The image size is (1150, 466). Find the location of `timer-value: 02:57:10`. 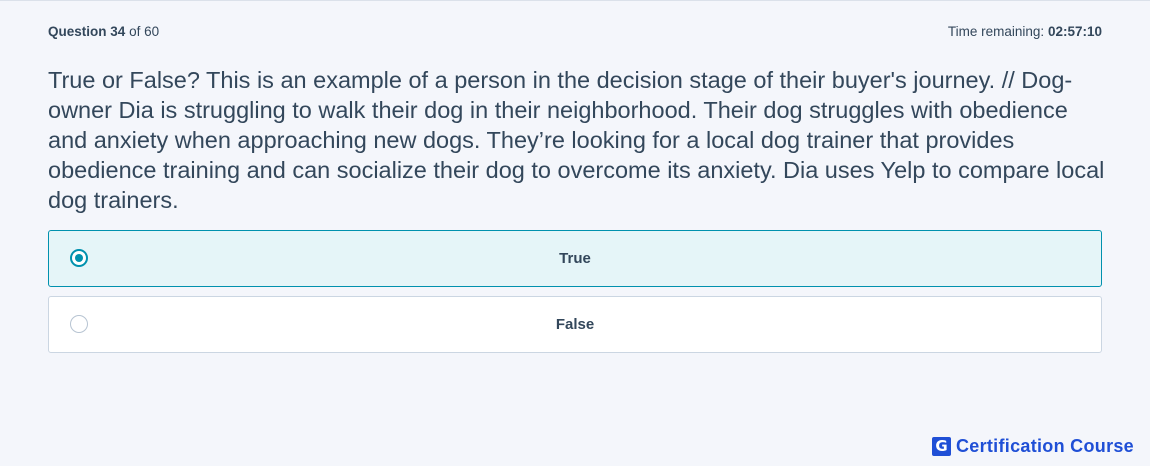

timer-value: 02:57:10 is located at coordinates (1074, 31).